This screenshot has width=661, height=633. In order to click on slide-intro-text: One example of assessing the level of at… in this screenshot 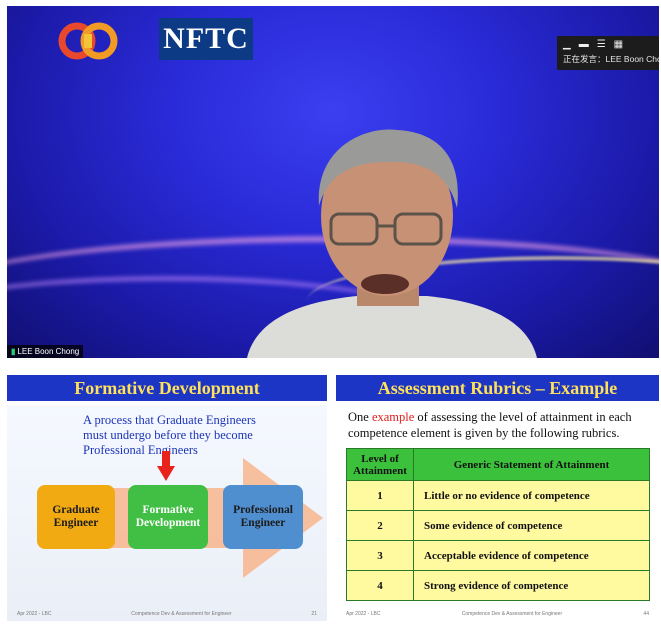, I will do `click(500, 425)`.